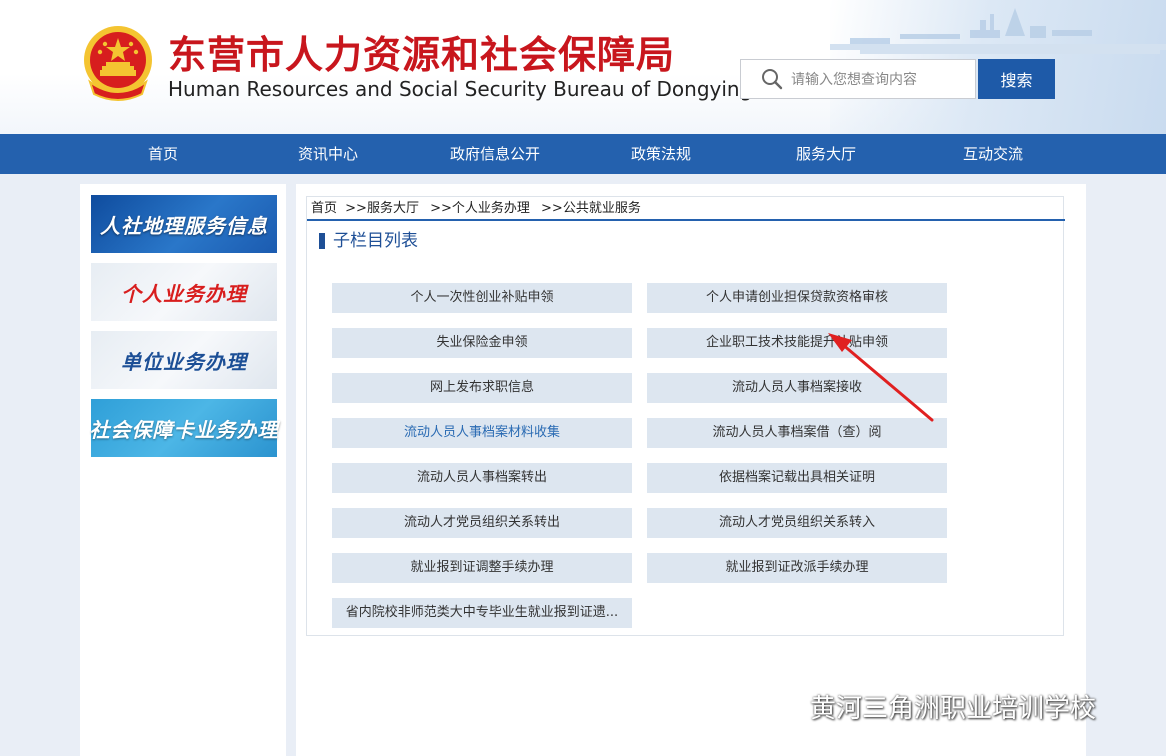 This screenshot has width=1166, height=756. What do you see at coordinates (993, 154) in the screenshot?
I see `nav-item-interaction: 互动交流` at bounding box center [993, 154].